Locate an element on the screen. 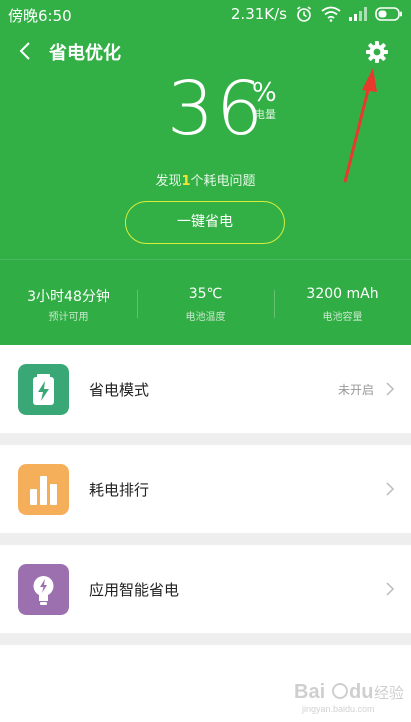 The image size is (411, 722). stat-temperature: 35℃ 电池温度 is located at coordinates (205, 302).